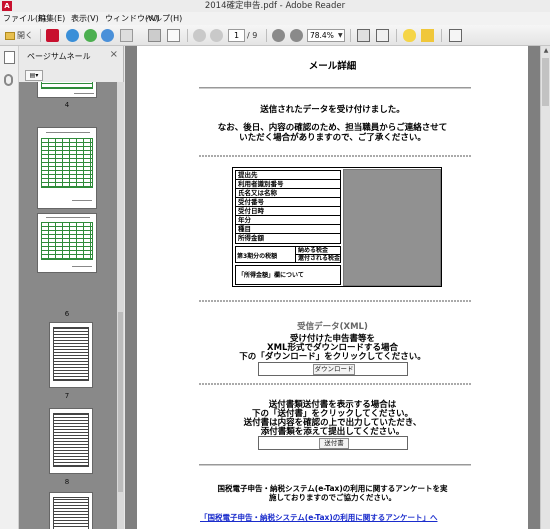 This screenshot has width=550, height=529. I want to click on info-label: 受付日時, so click(288, 211).